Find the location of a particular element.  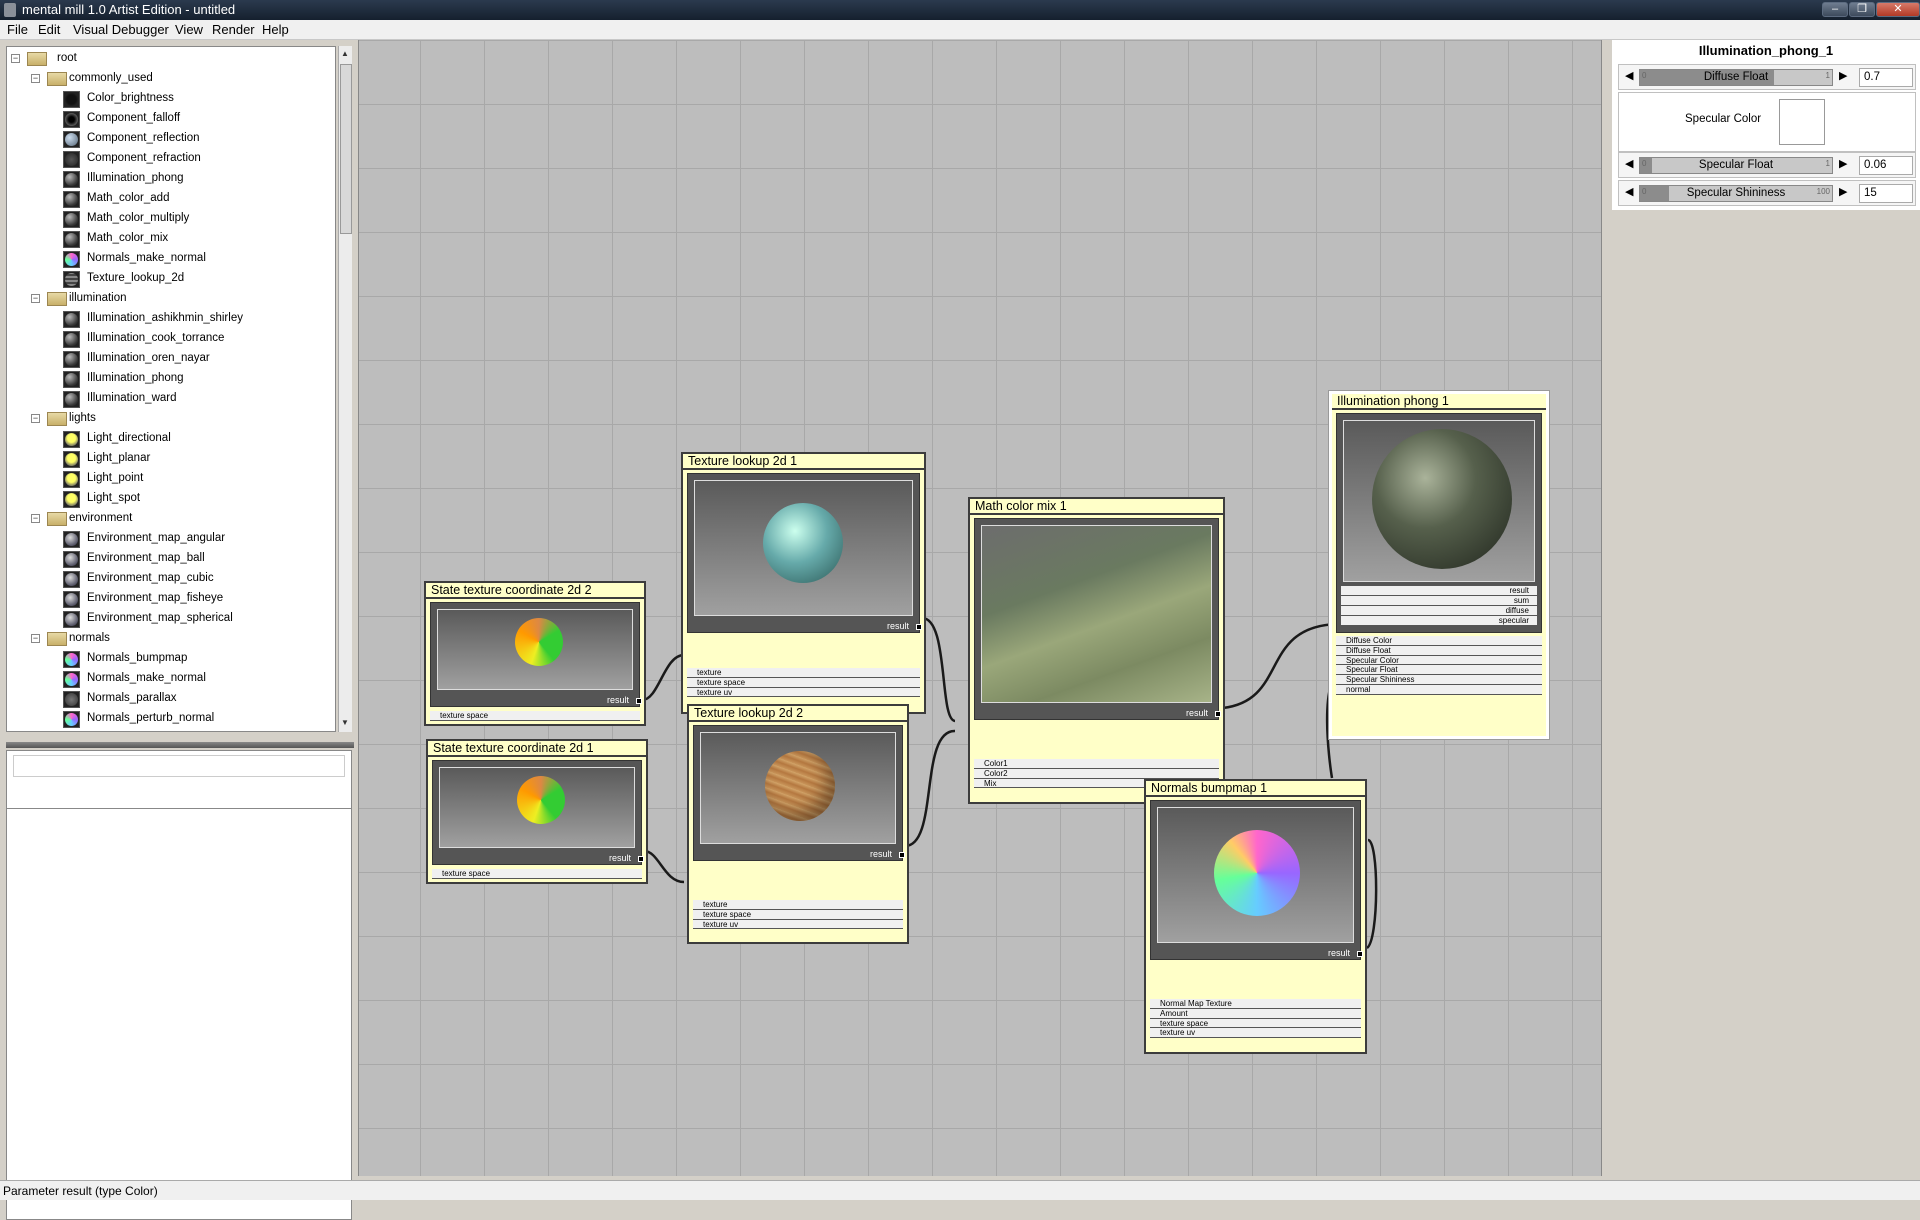

tree-item-normals-parallax: Normals_parallax is located at coordinates (167, 699).